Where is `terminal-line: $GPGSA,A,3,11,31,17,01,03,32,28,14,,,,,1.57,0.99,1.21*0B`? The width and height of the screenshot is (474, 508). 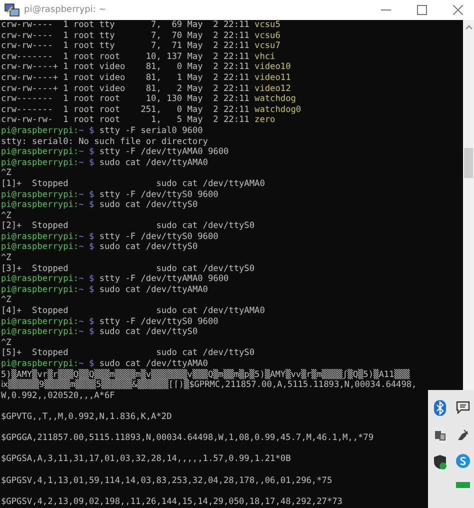 terminal-line: $GPGSA,A,3,11,31,17,01,03,32,28,14,,,,,1.57,0.99,1.21*0B is located at coordinates (146, 459).